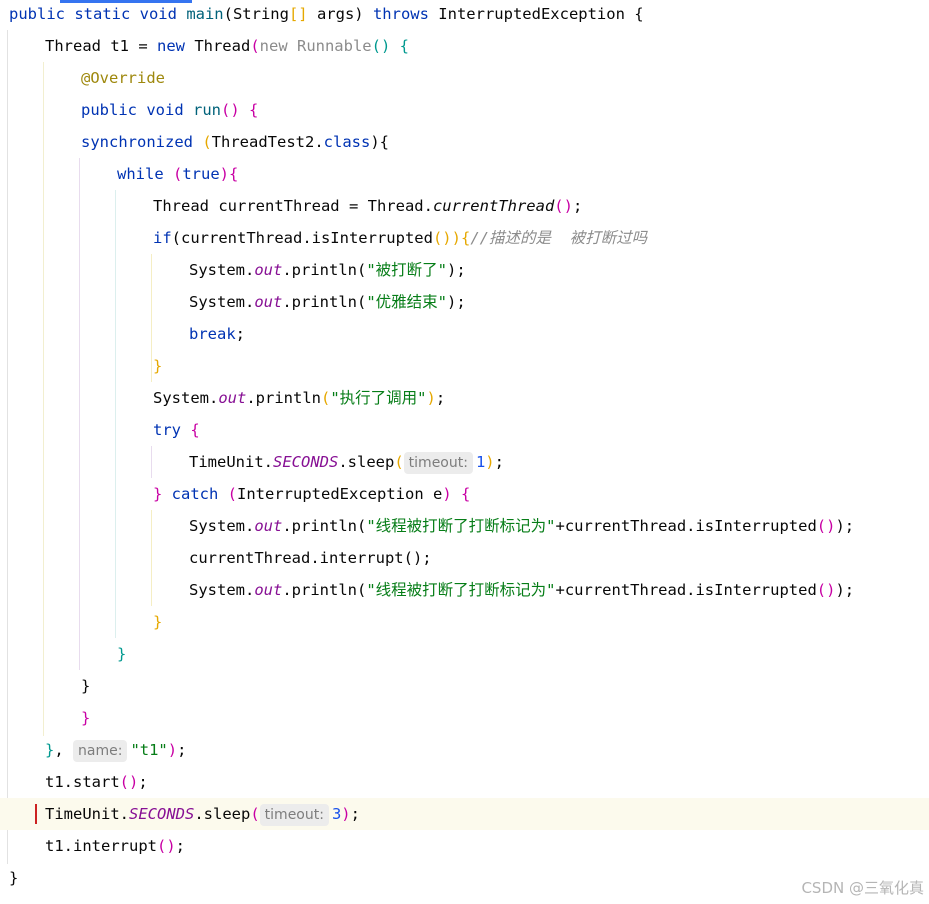  I want to click on parameter-hint: name:, so click(100, 750).